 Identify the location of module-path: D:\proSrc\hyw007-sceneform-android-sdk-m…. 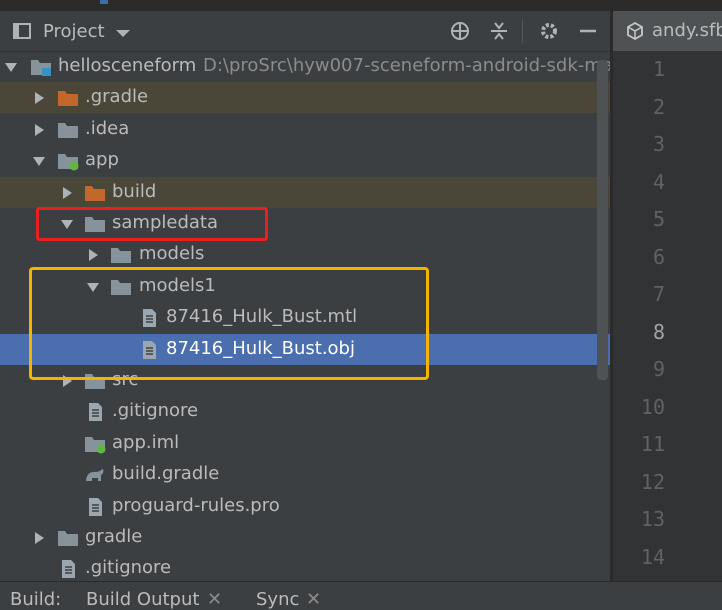
(406, 65).